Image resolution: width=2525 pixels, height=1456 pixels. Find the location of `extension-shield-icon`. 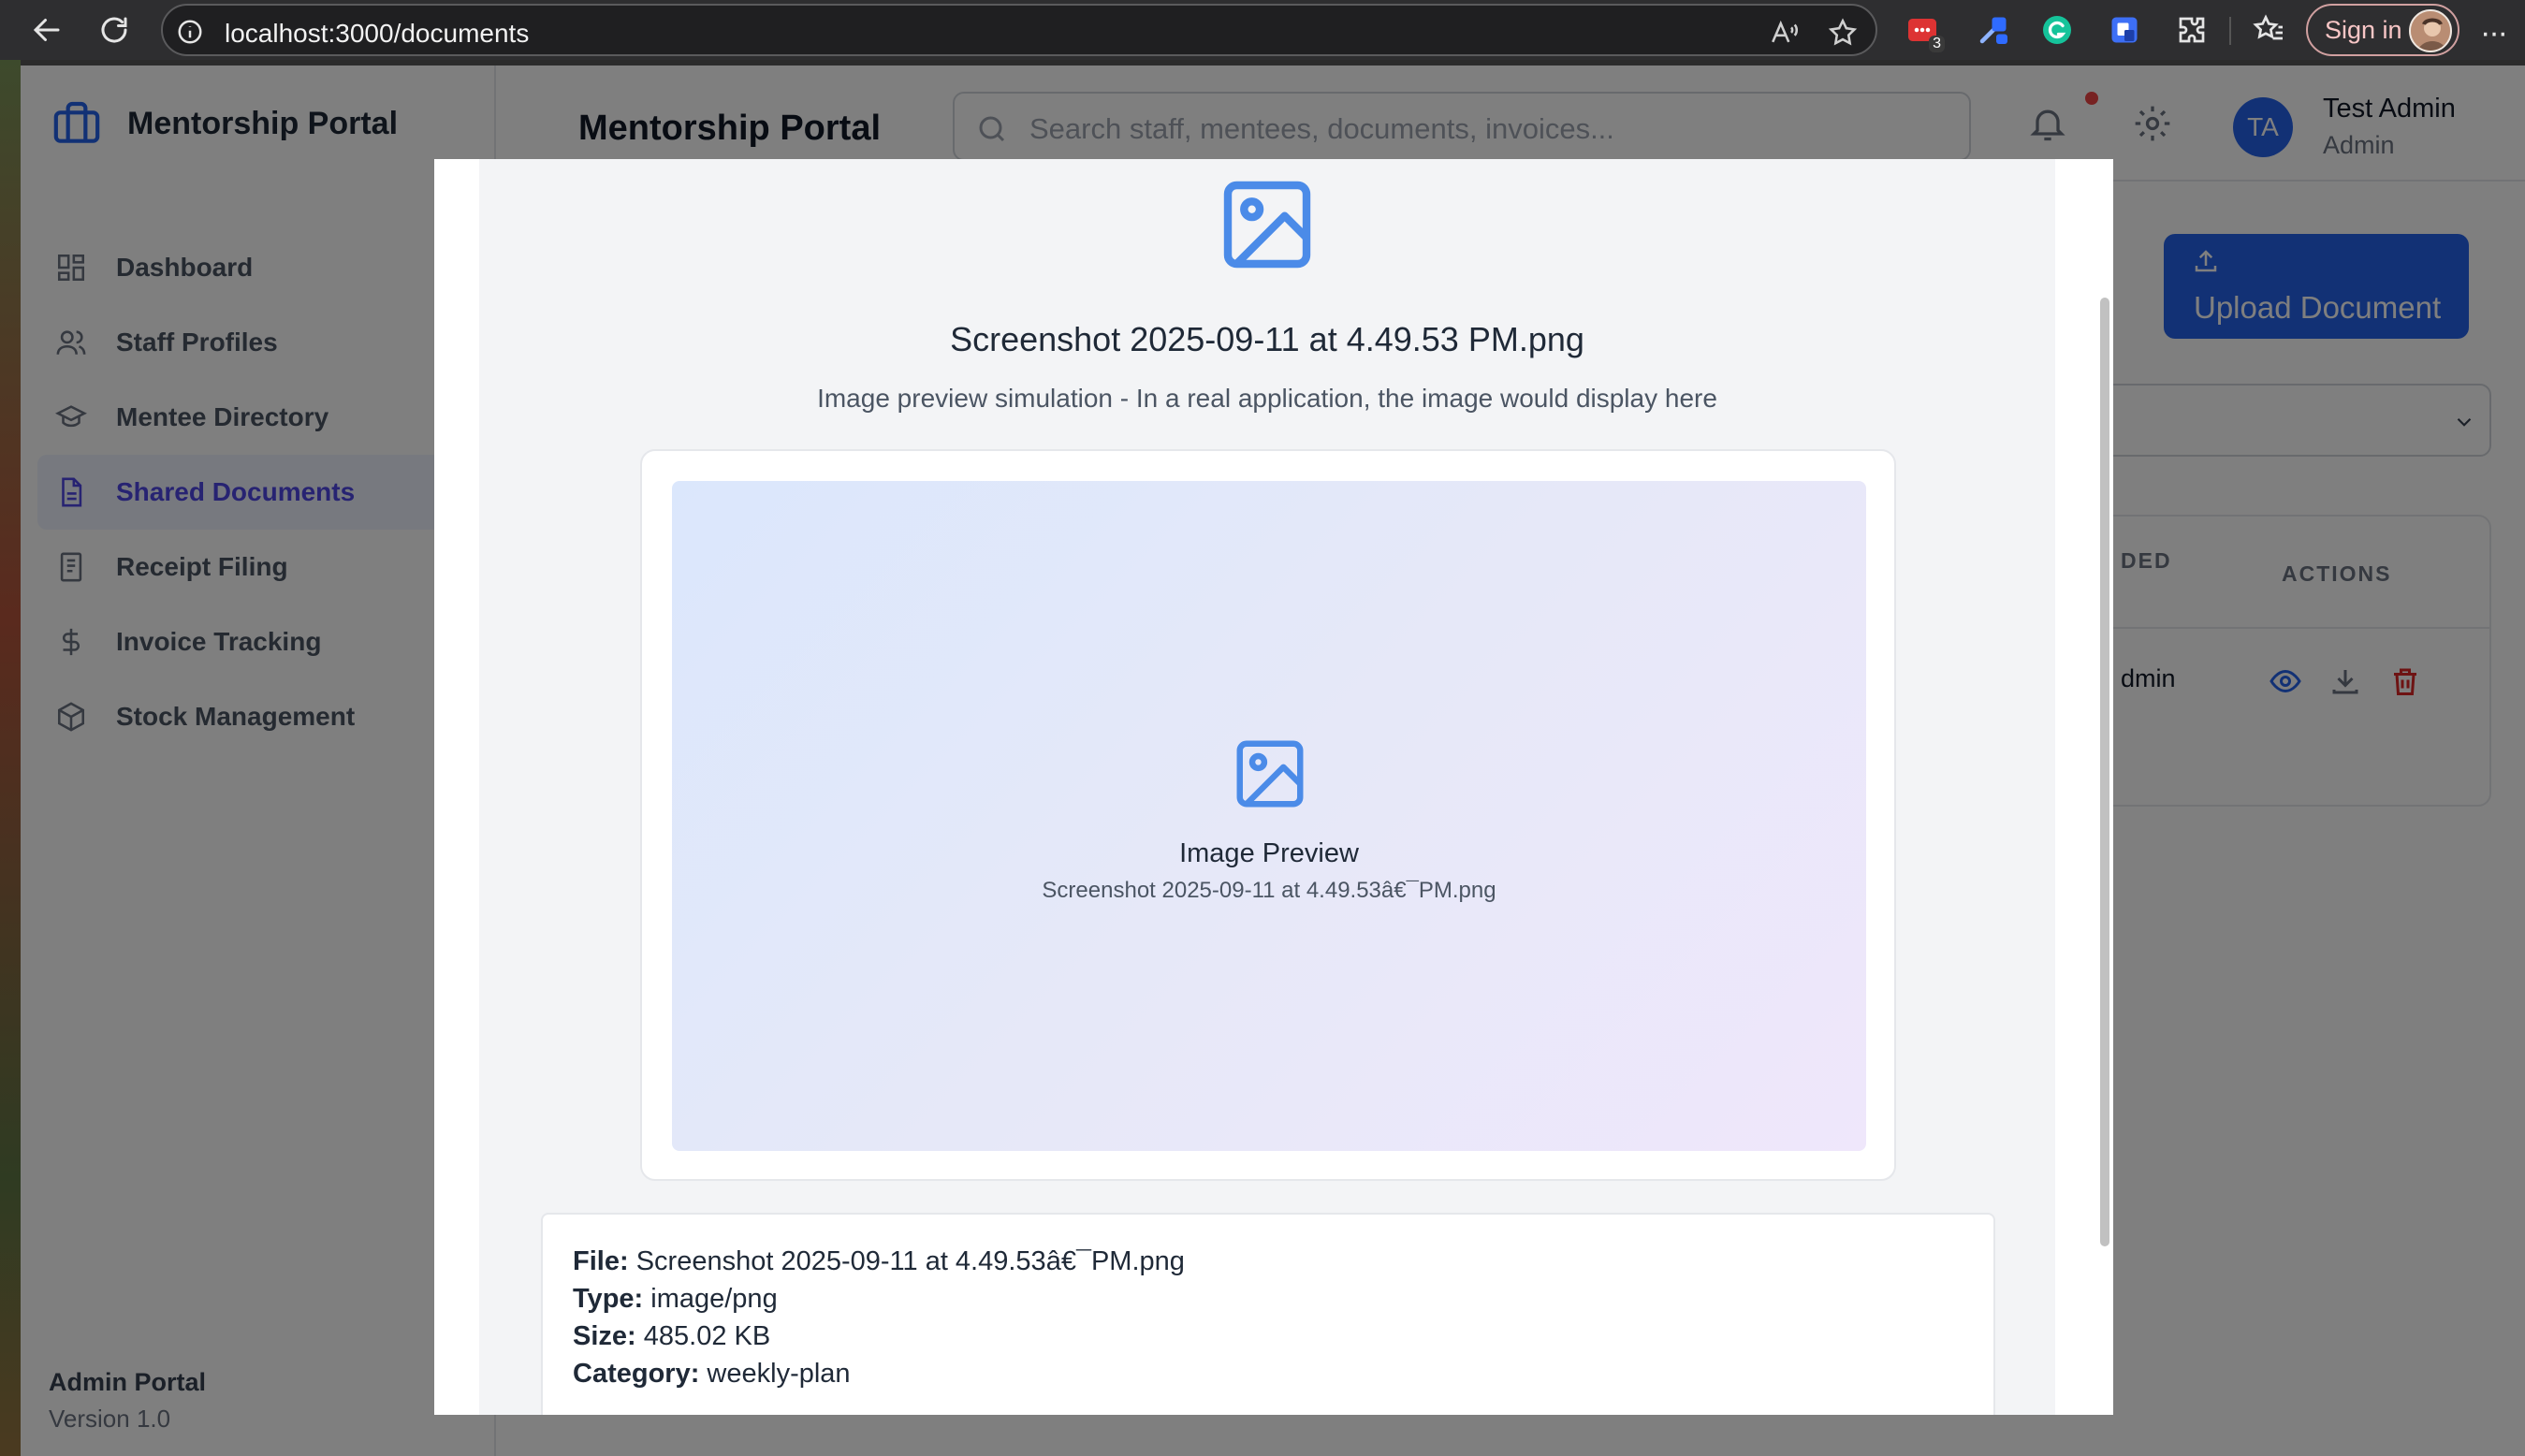

extension-shield-icon is located at coordinates (2125, 30).